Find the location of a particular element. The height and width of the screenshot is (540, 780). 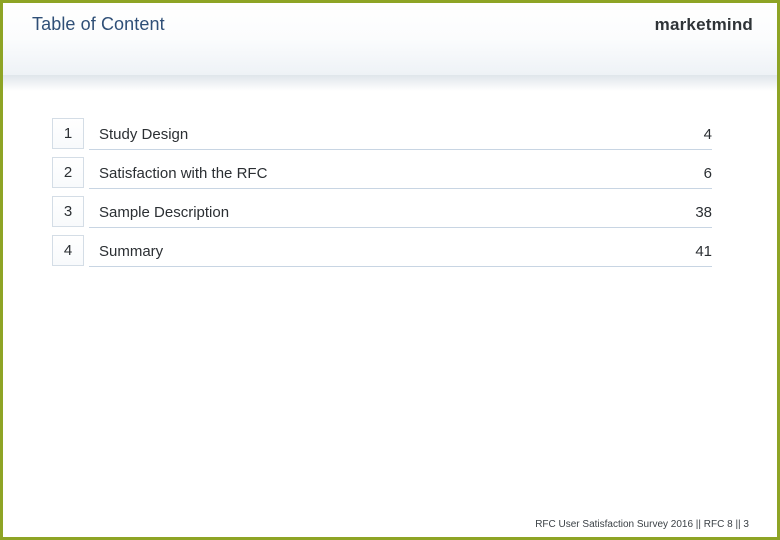

toc-entry-page: 4 is located at coordinates (707, 134).